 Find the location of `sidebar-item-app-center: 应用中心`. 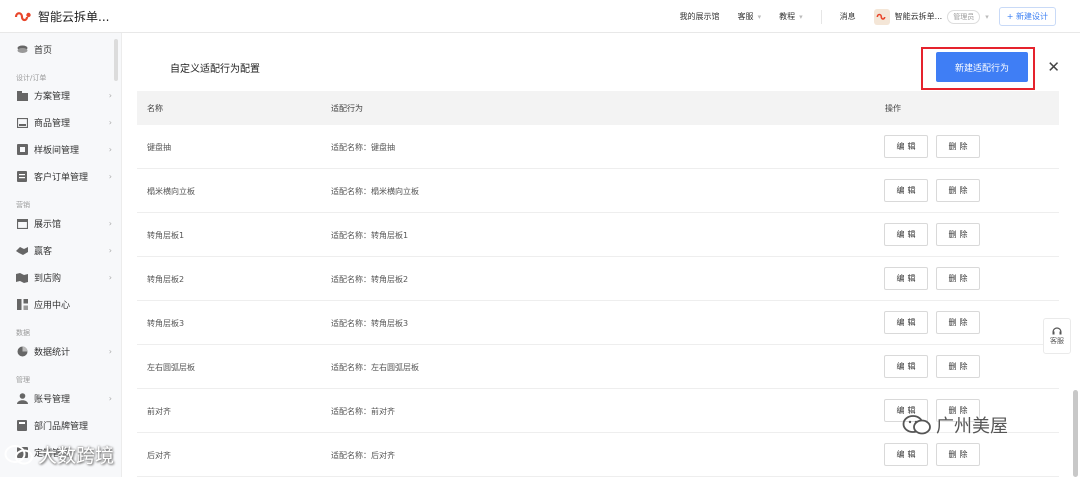

sidebar-item-app-center: 应用中心 is located at coordinates (64, 304).